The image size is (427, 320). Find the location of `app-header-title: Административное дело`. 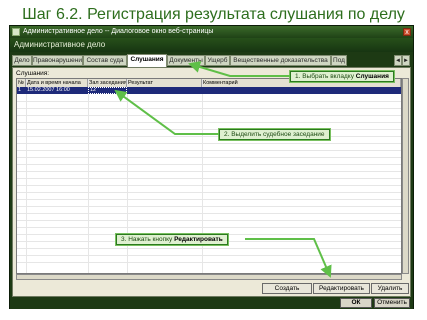

app-header-title: Административное дело is located at coordinates (60, 44).